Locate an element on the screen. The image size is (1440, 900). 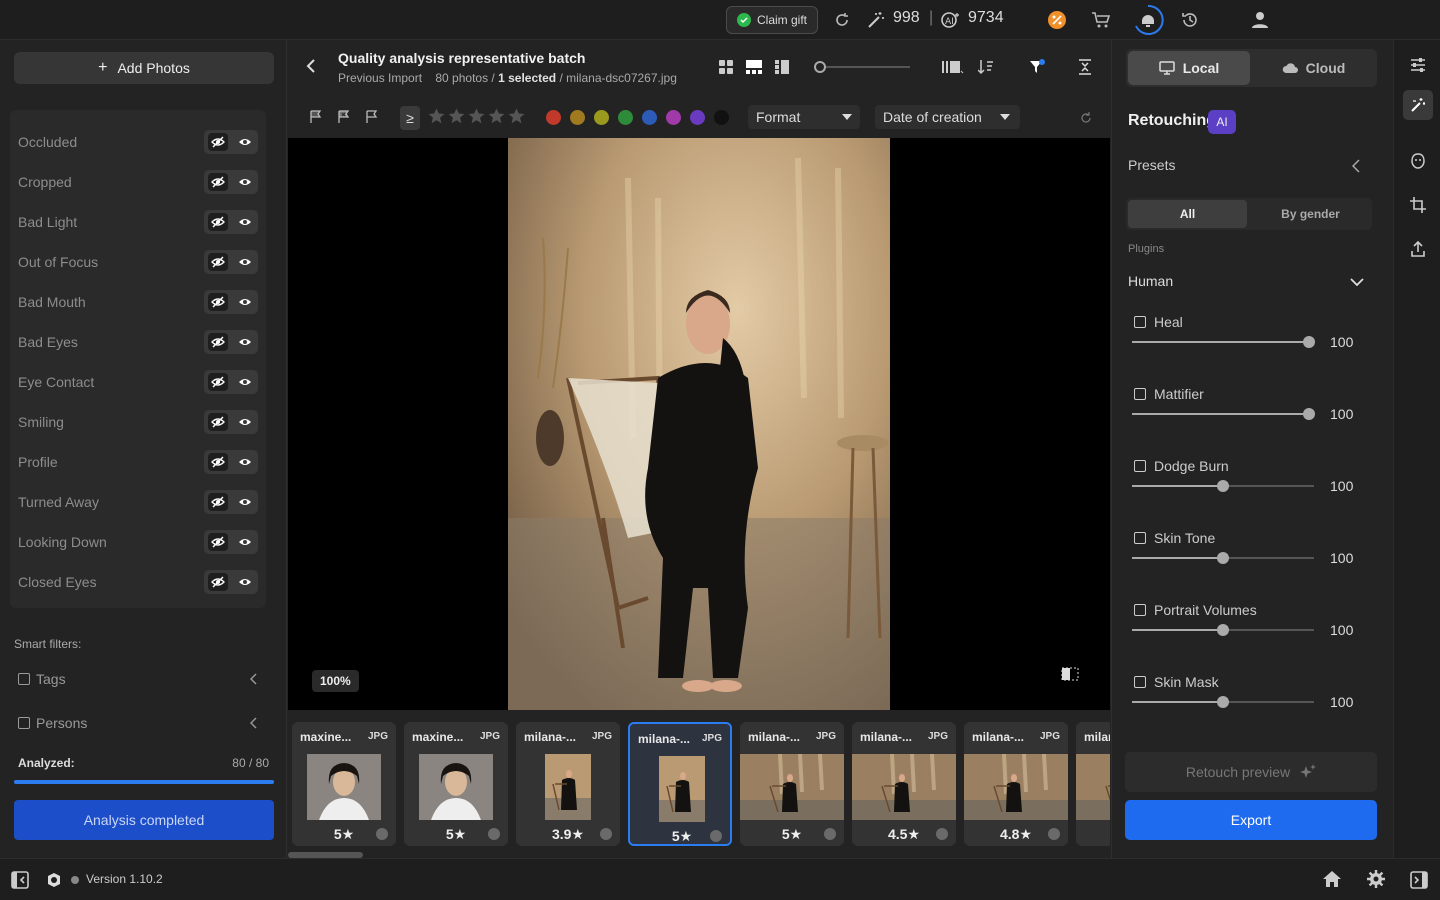
retouch-option: Mattifier is located at coordinates (1169, 394).